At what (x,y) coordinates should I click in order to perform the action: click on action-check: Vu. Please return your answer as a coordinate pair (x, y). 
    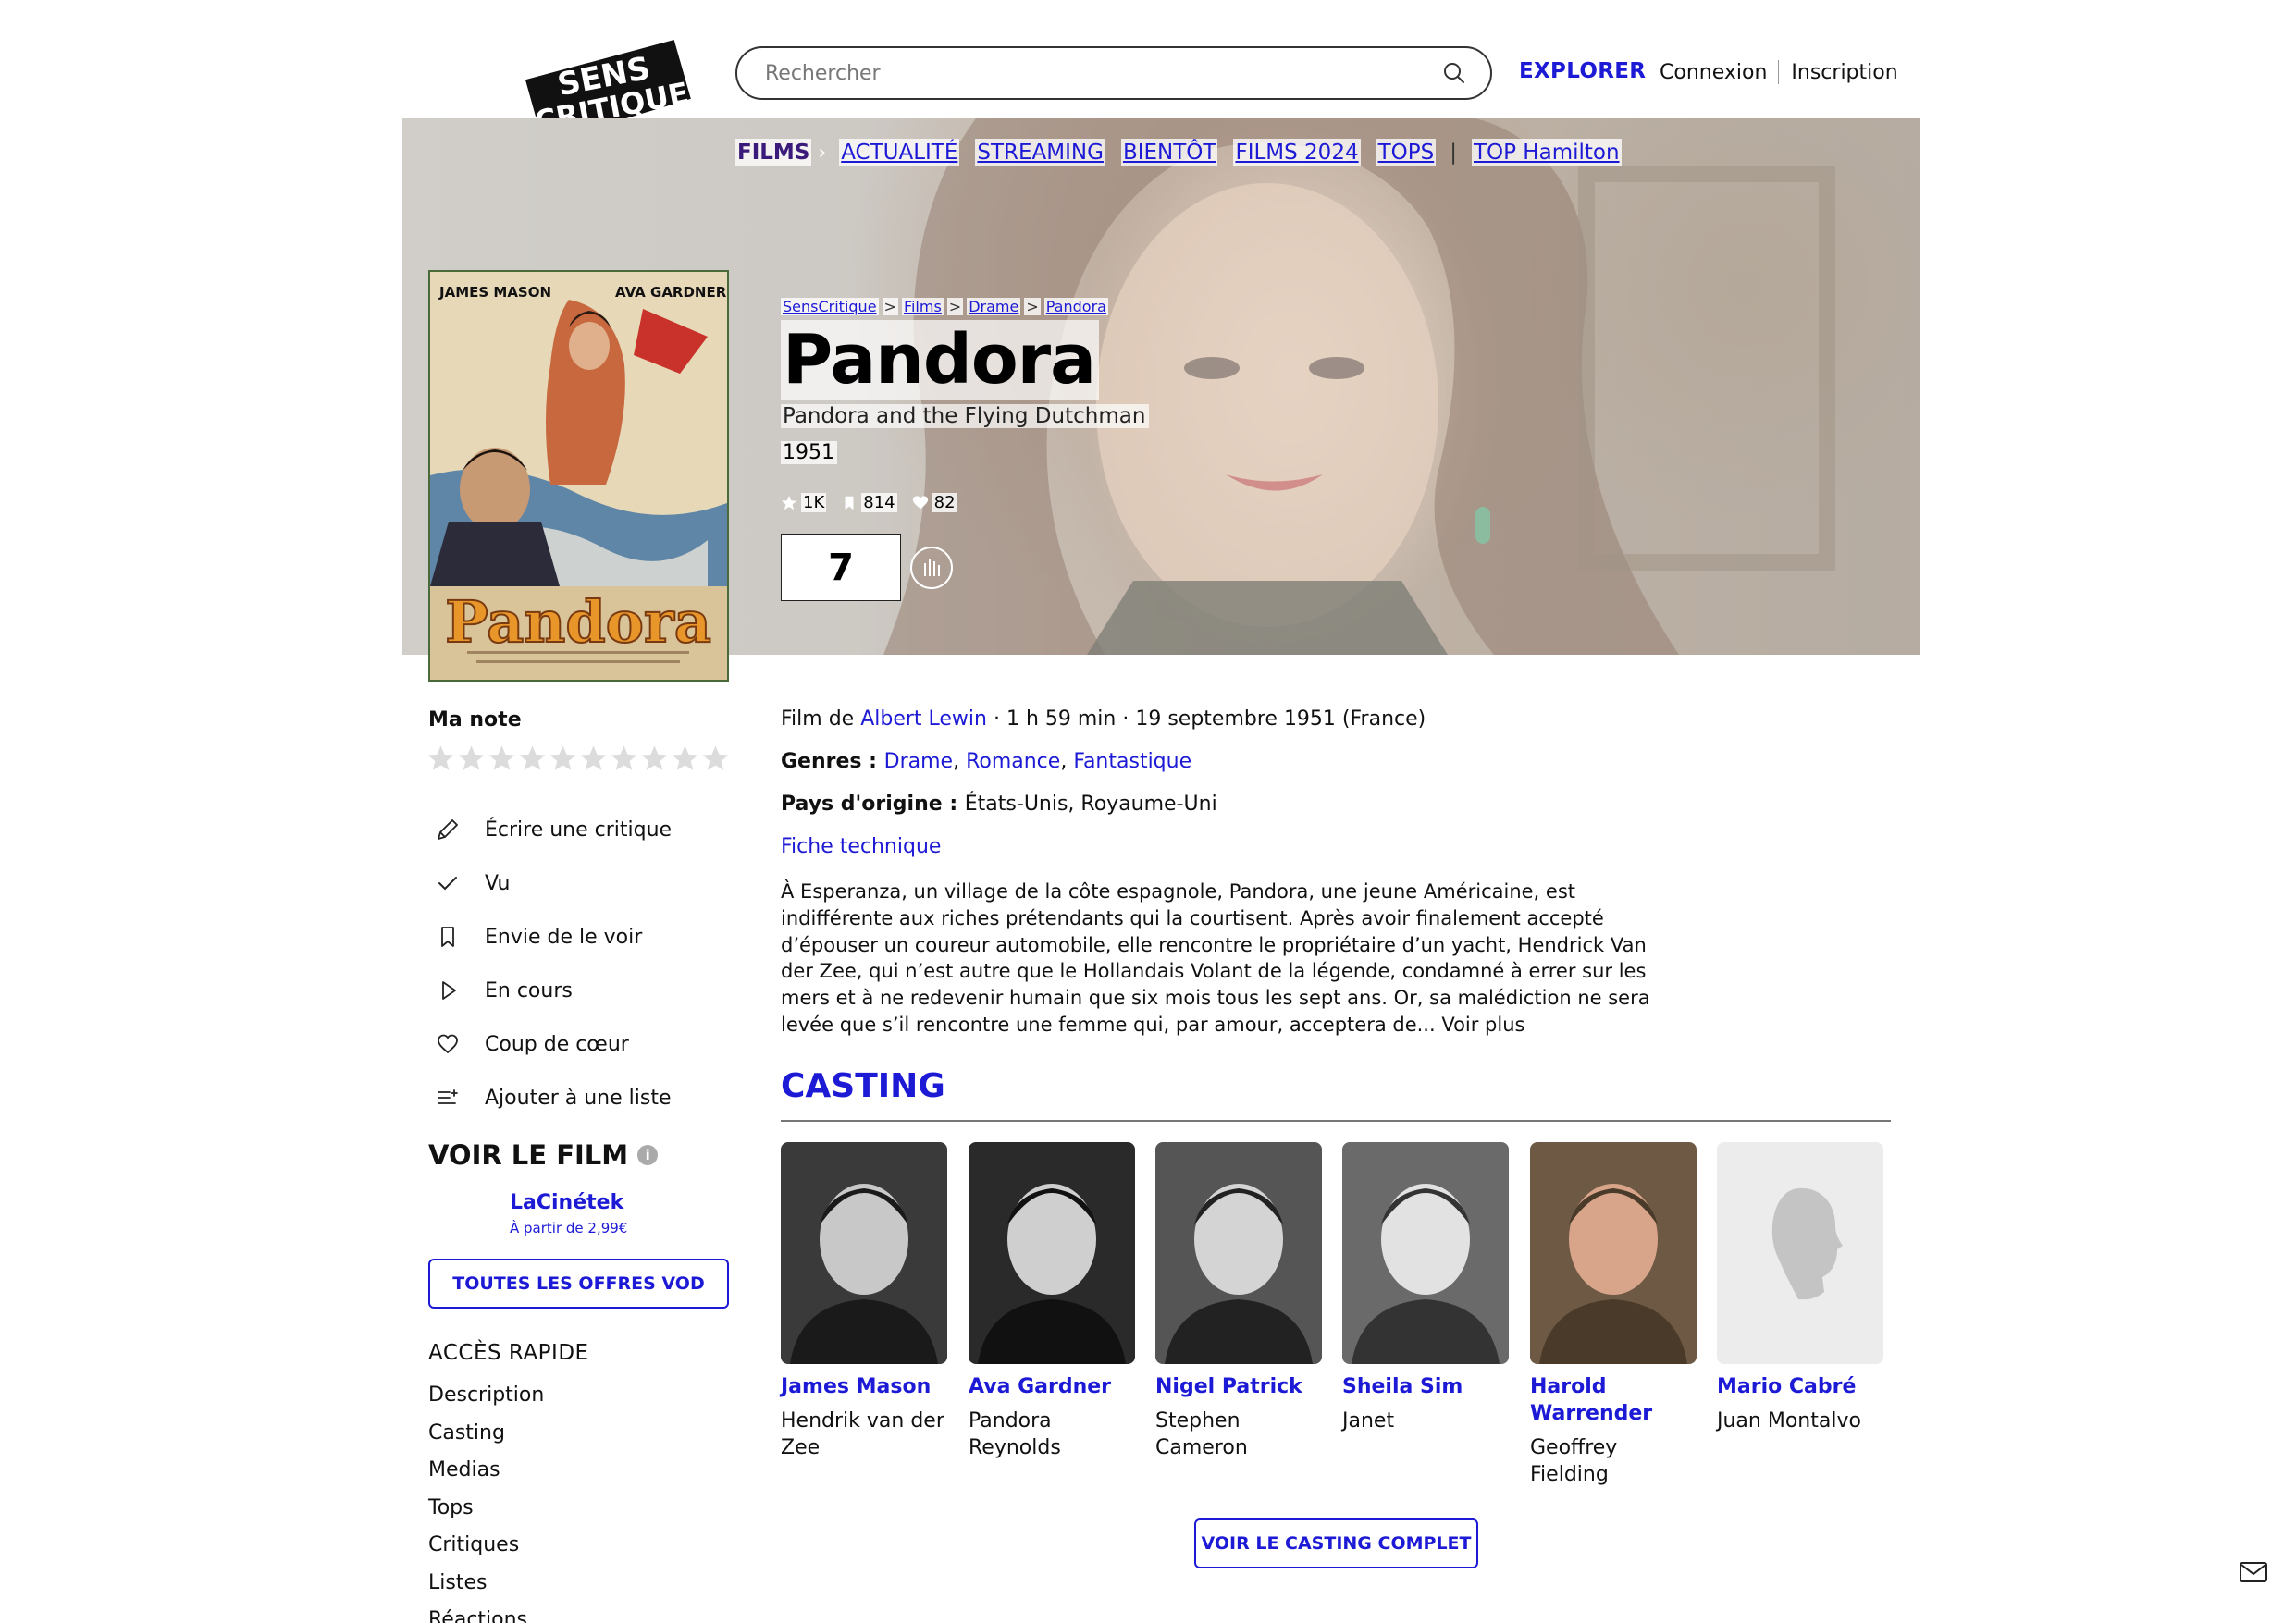
    Looking at the image, I should click on (553, 883).